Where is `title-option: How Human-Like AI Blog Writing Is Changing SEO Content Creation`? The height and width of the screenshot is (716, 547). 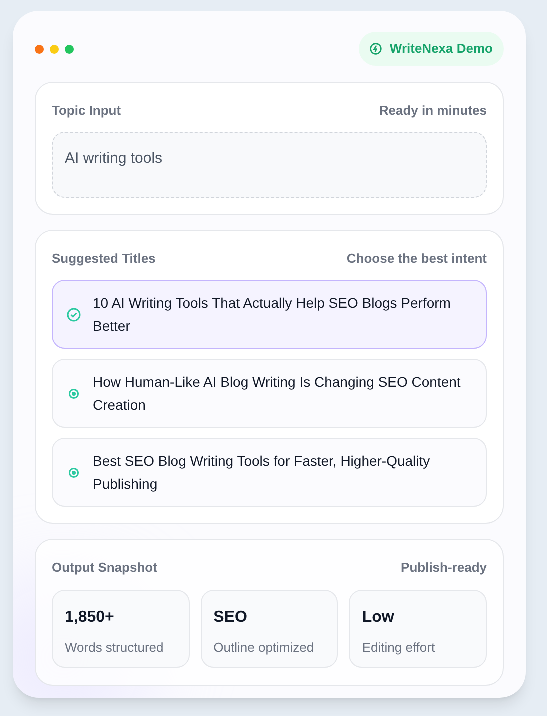 title-option: How Human-Like AI Blog Writing Is Changing SEO Content Creation is located at coordinates (269, 393).